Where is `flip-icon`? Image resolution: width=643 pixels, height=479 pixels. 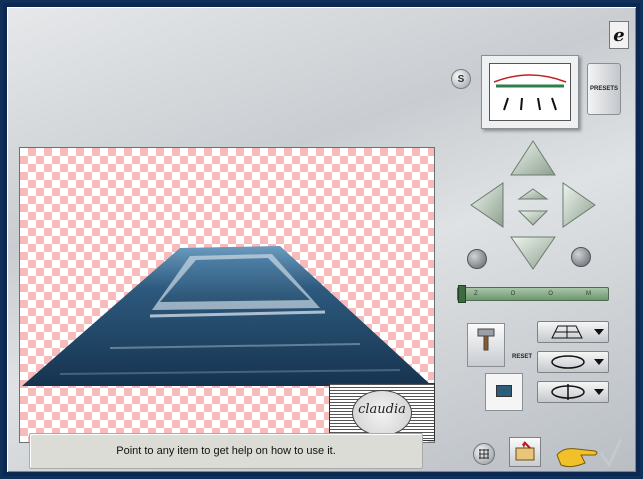
flip-icon is located at coordinates (568, 392).